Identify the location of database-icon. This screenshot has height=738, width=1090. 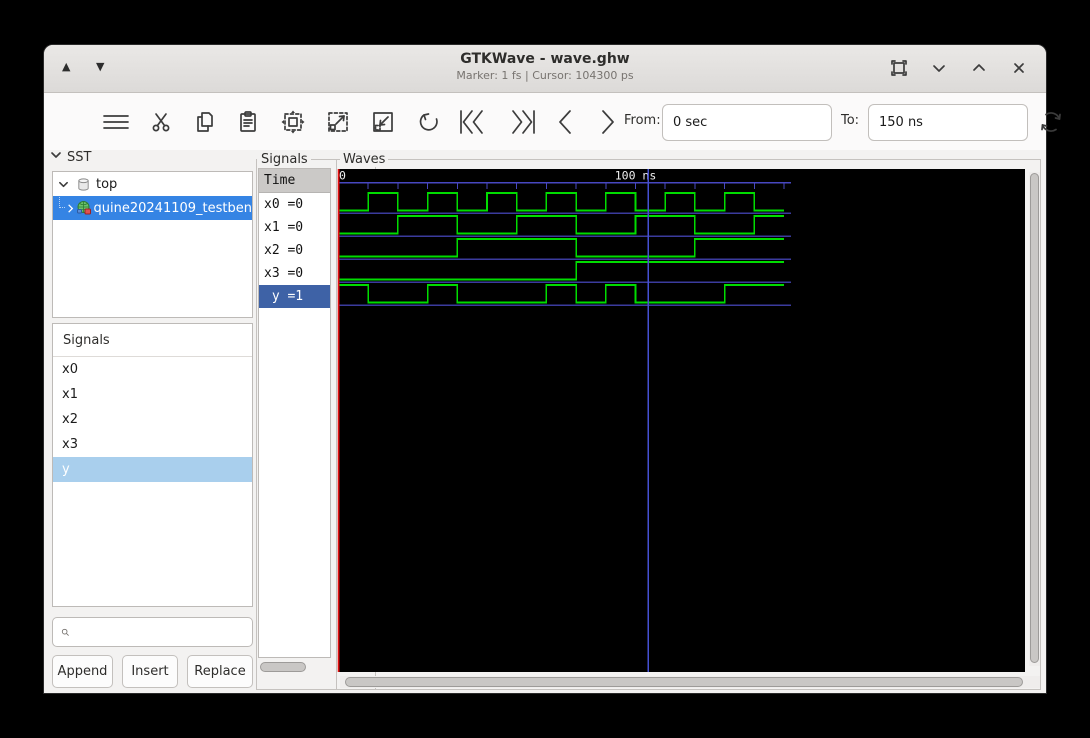
(83, 184).